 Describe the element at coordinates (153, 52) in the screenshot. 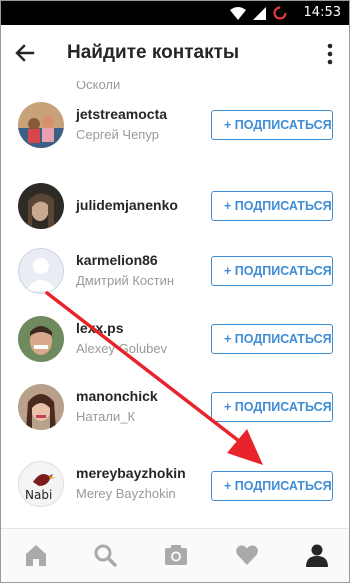

I see `page-title: Найдите контакты` at that location.